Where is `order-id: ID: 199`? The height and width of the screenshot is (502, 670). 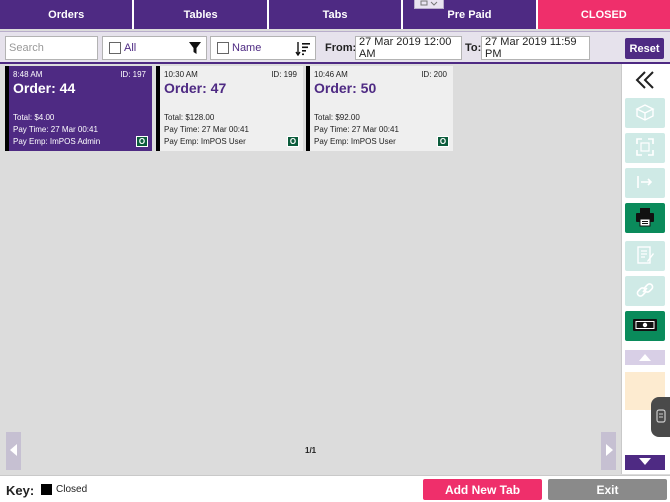 order-id: ID: 199 is located at coordinates (284, 74).